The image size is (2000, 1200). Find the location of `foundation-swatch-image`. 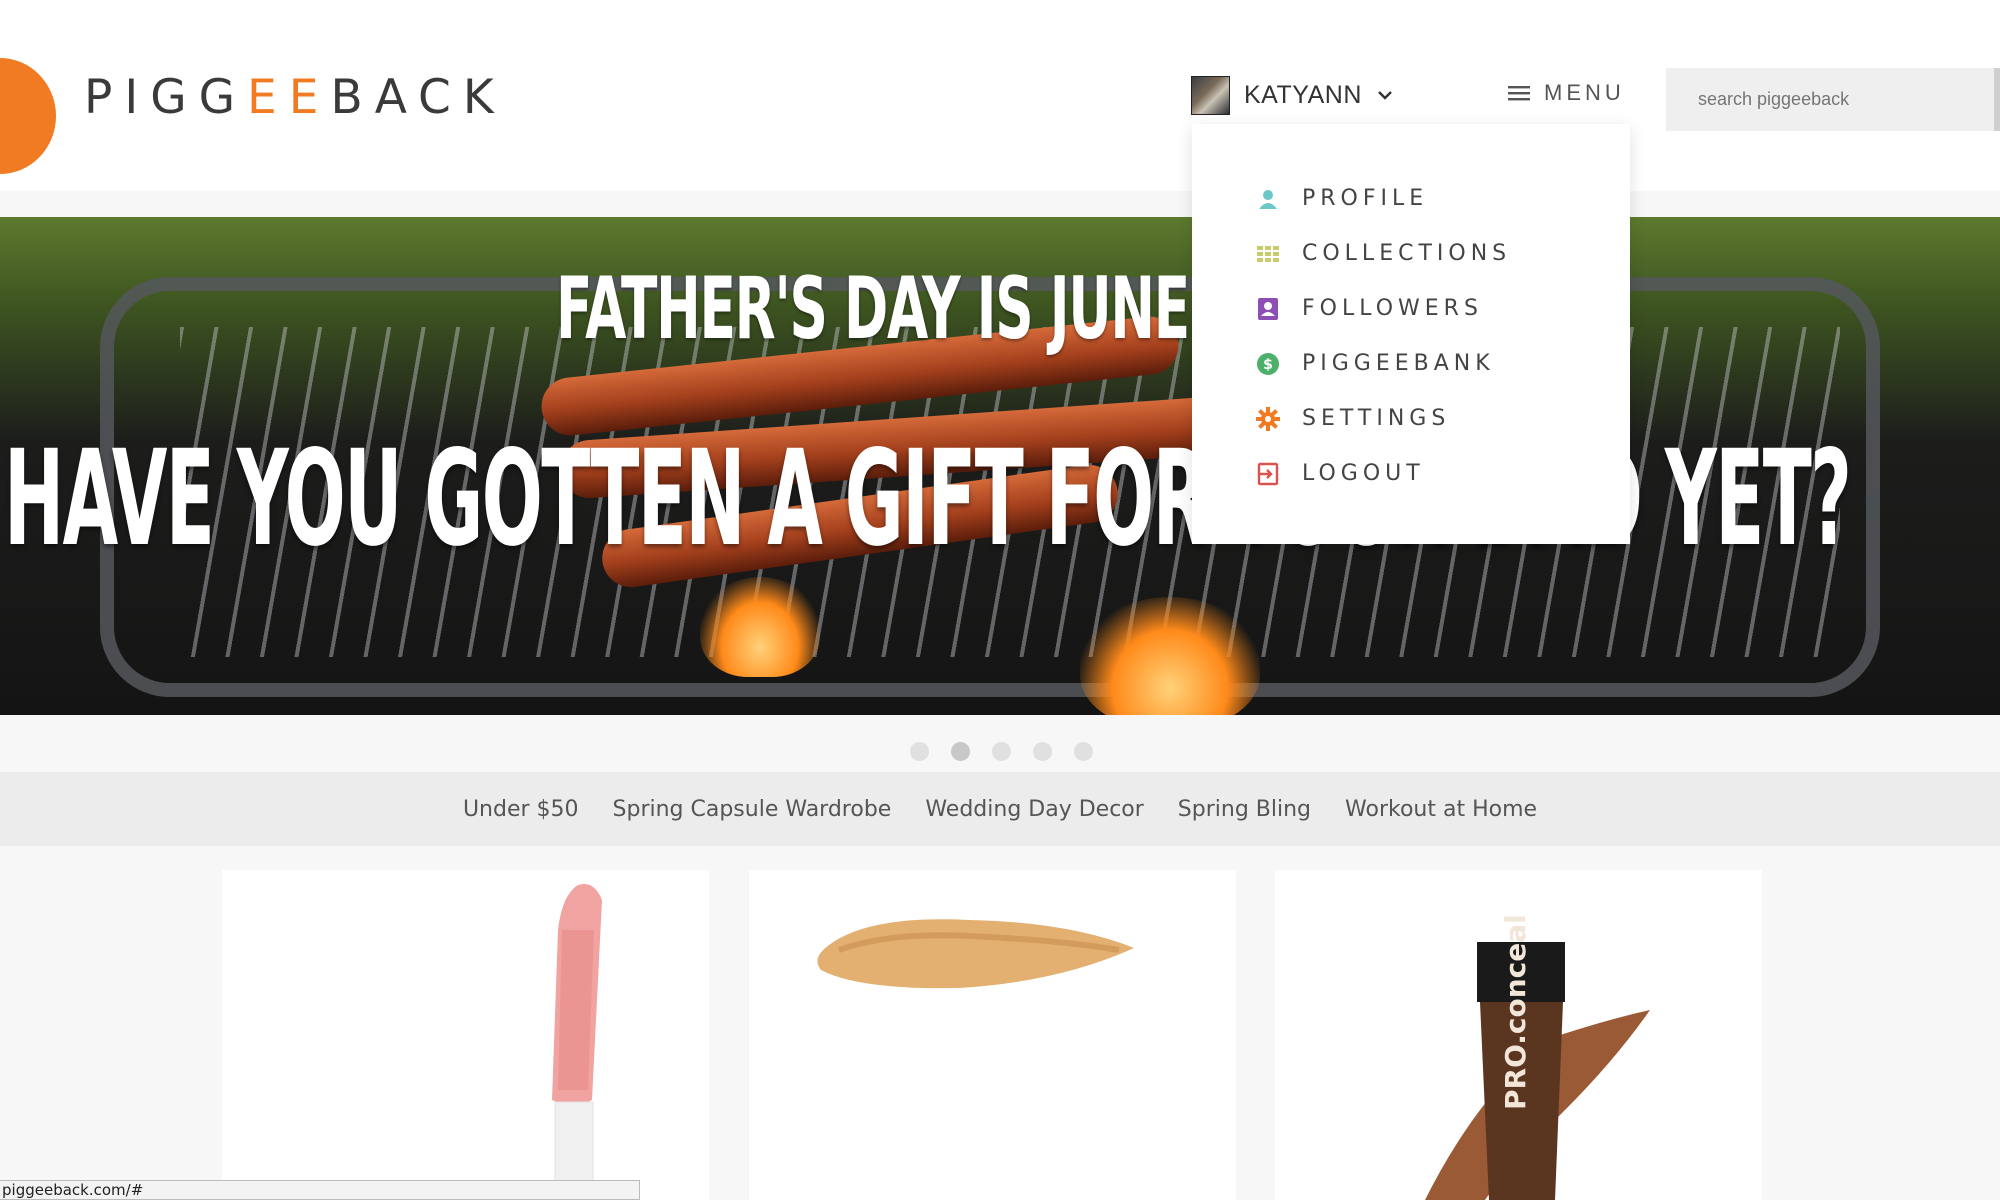

foundation-swatch-image is located at coordinates (975, 954).